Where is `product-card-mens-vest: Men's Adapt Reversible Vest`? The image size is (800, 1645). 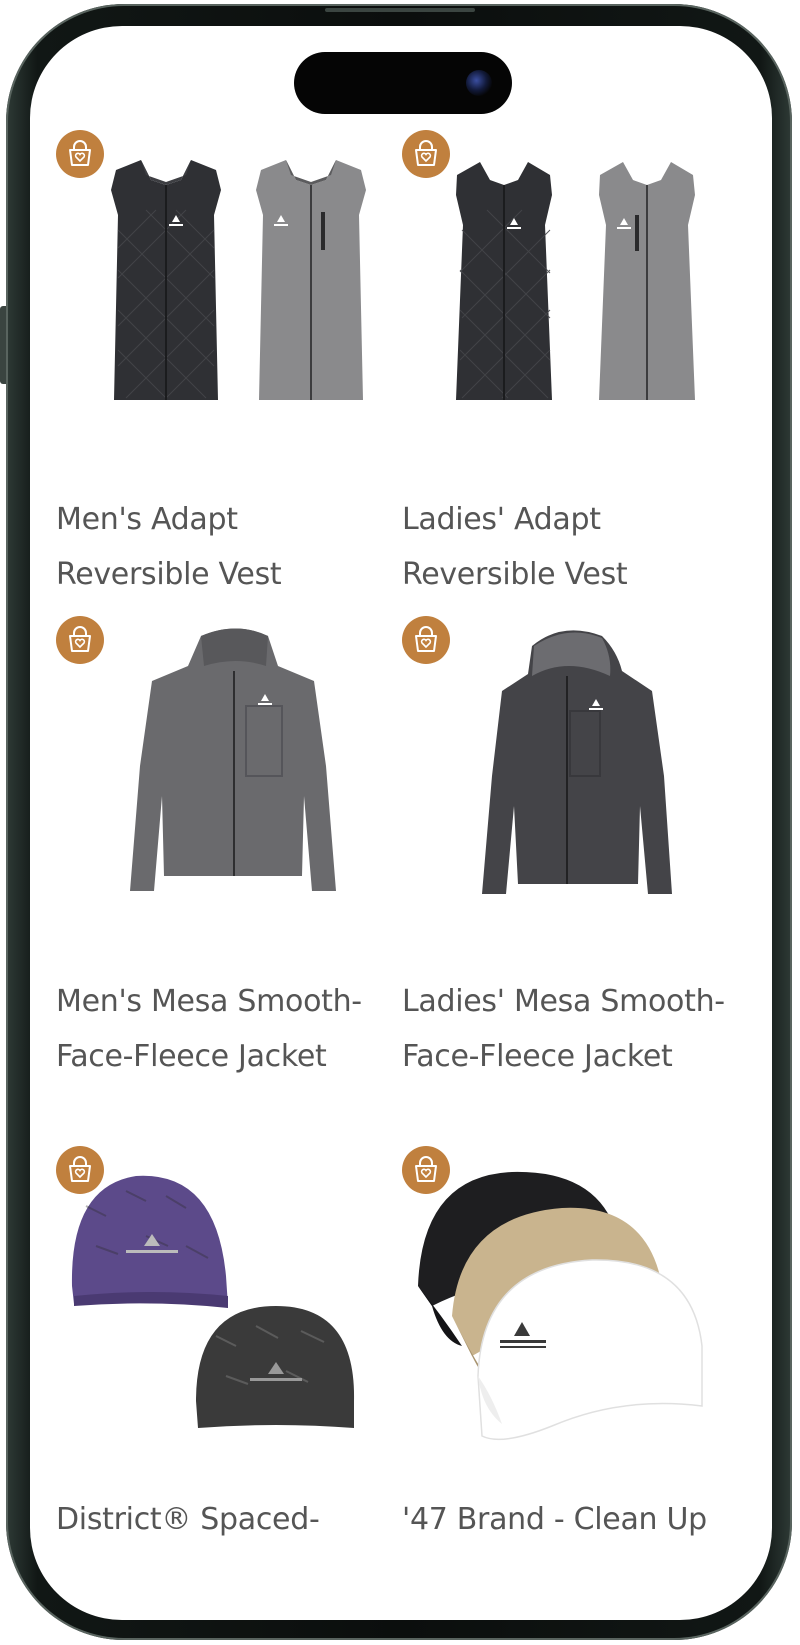
product-card-mens-vest: Men's Adapt Reversible Vest is located at coordinates (221, 361).